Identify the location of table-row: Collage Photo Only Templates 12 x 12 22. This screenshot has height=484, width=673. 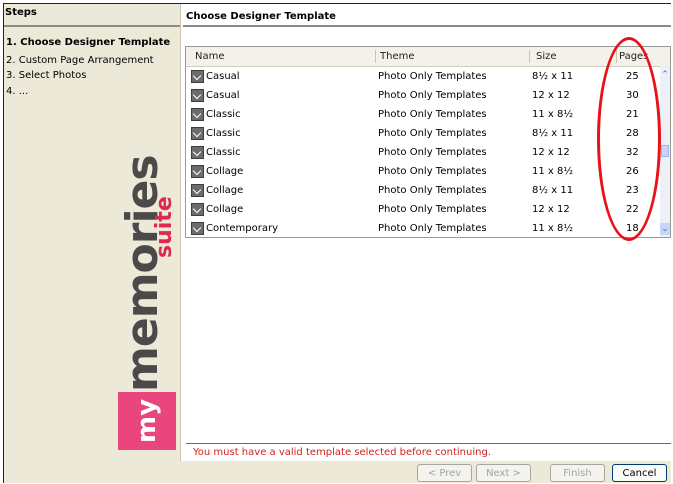
(425, 209).